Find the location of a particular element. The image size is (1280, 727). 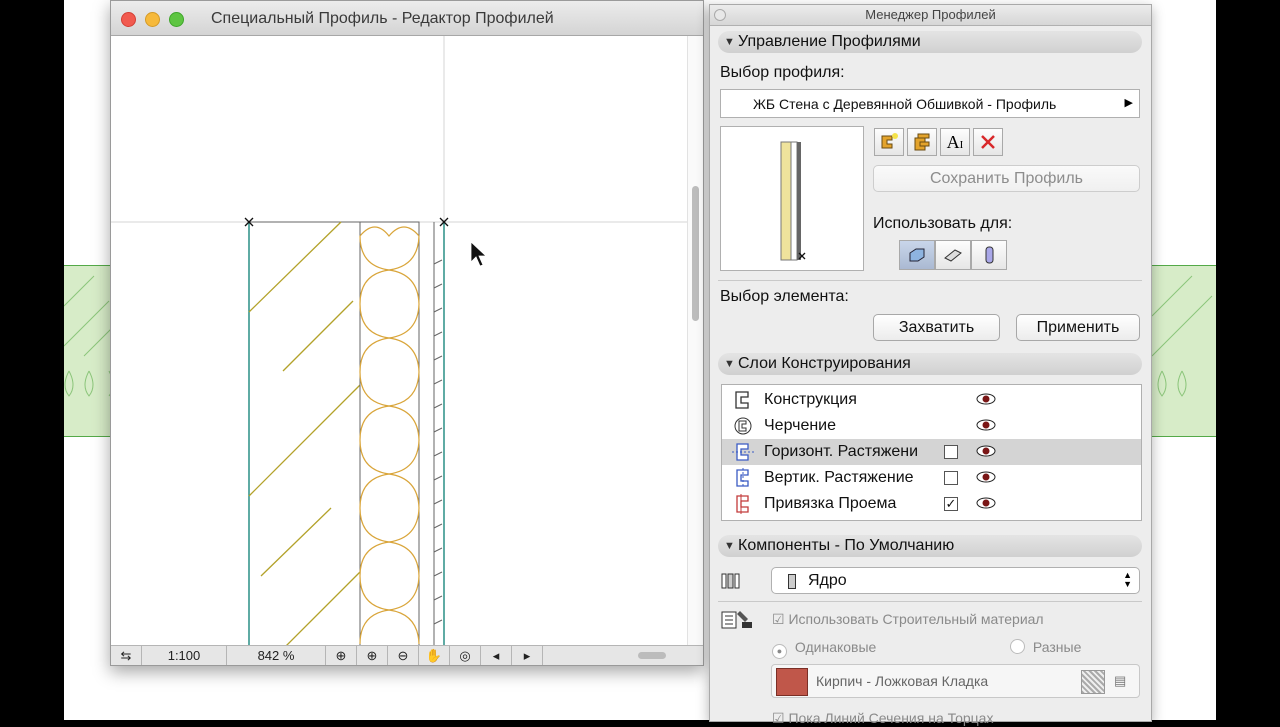

layer-row-opening-reference: Привязка Проема ✓ is located at coordinates (931, 504).